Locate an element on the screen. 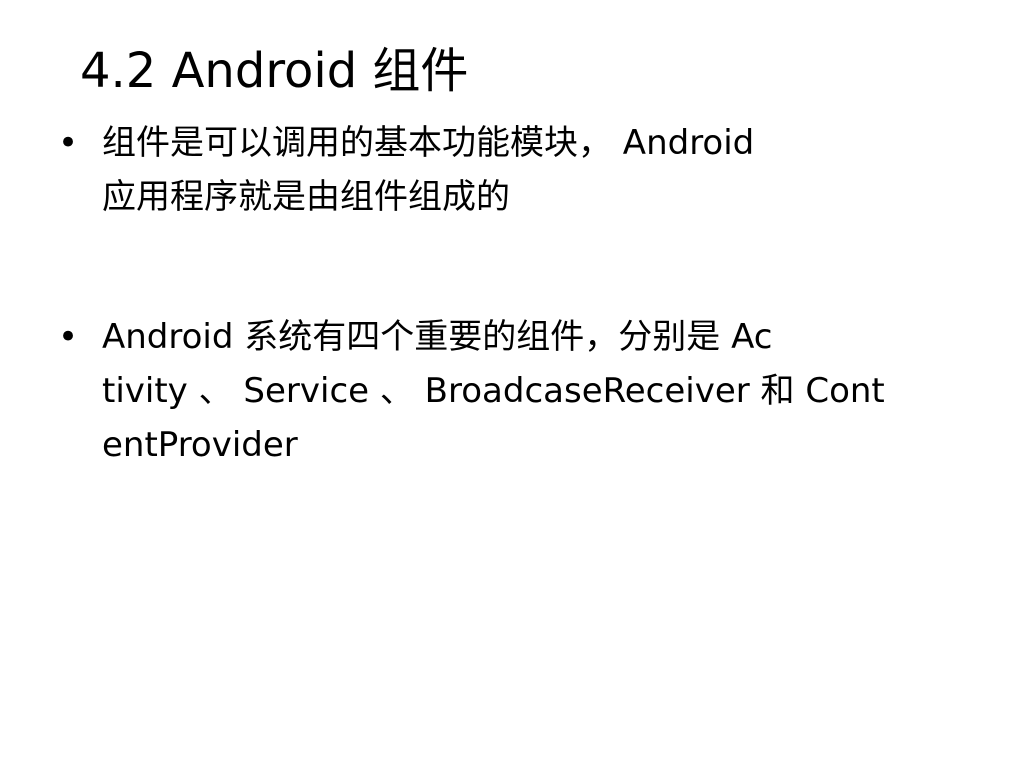  bullet-line: 组件是可以调用的基本功能模块， Android is located at coordinates (428, 143).